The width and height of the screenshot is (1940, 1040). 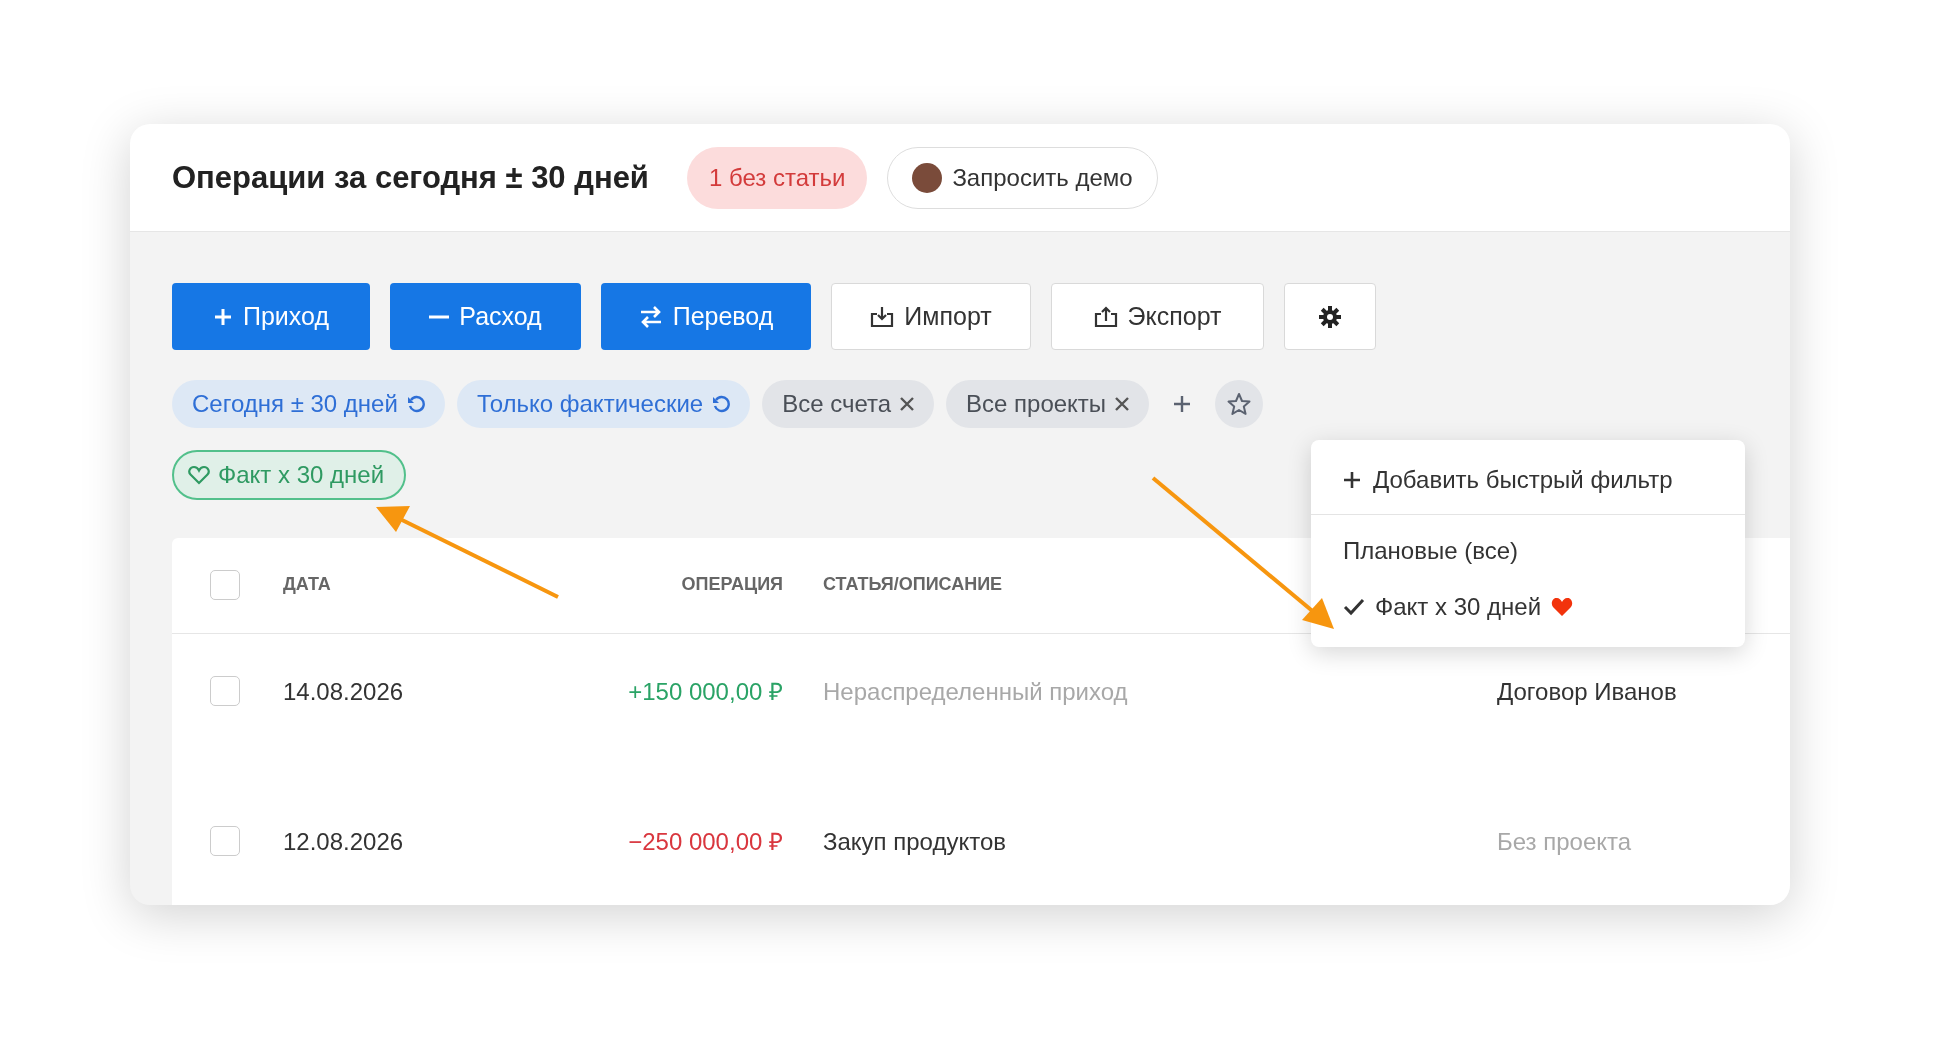 What do you see at coordinates (1182, 404) in the screenshot?
I see `add-filter-icon` at bounding box center [1182, 404].